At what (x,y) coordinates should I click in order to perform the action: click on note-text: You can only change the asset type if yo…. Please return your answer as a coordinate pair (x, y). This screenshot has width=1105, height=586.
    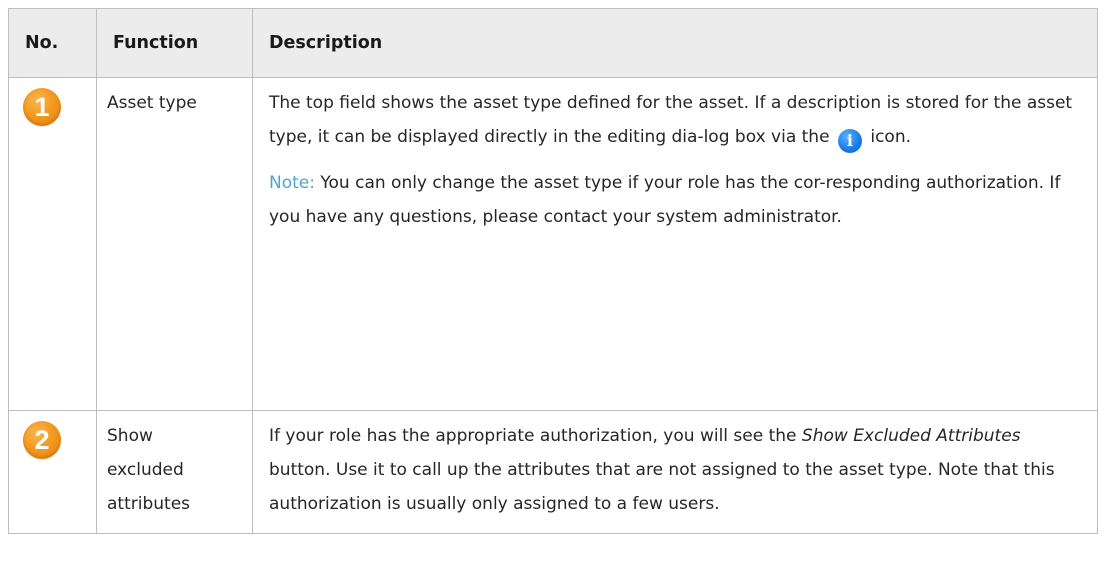
    Looking at the image, I should click on (665, 200).